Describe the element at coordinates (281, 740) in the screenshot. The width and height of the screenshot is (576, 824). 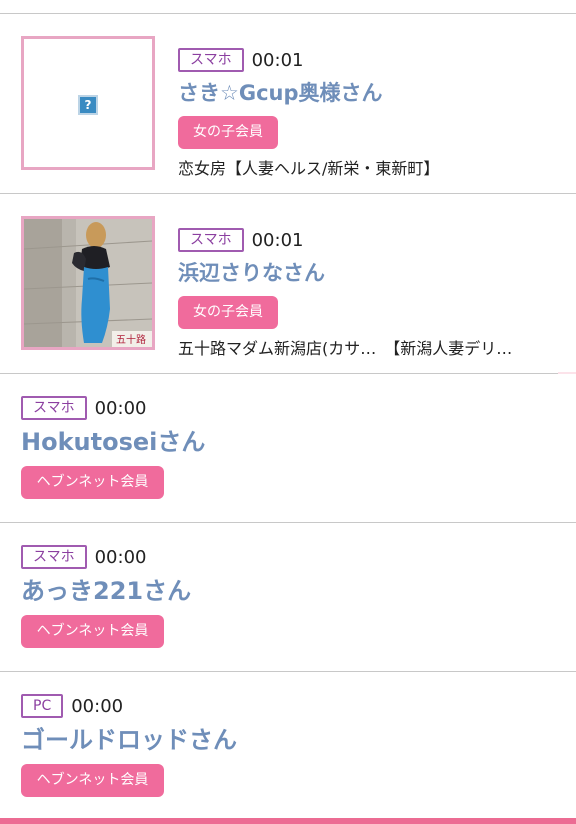
I see `member-name-link: ゴールドロッドさん` at that location.